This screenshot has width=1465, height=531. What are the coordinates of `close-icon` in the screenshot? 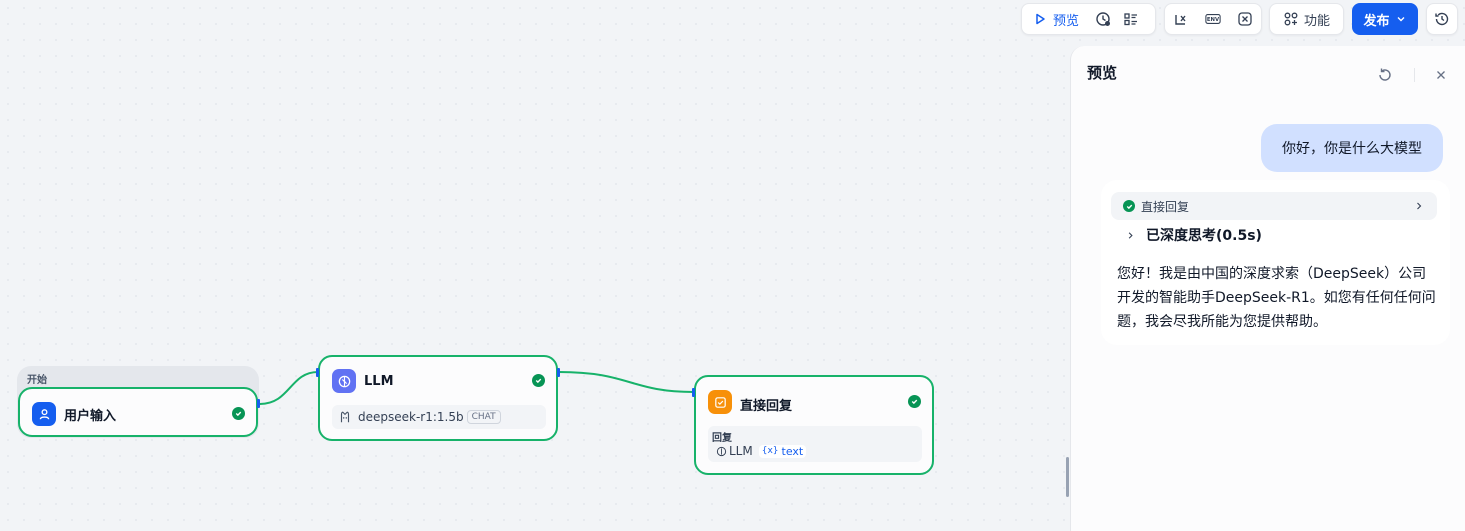 It's located at (1441, 75).